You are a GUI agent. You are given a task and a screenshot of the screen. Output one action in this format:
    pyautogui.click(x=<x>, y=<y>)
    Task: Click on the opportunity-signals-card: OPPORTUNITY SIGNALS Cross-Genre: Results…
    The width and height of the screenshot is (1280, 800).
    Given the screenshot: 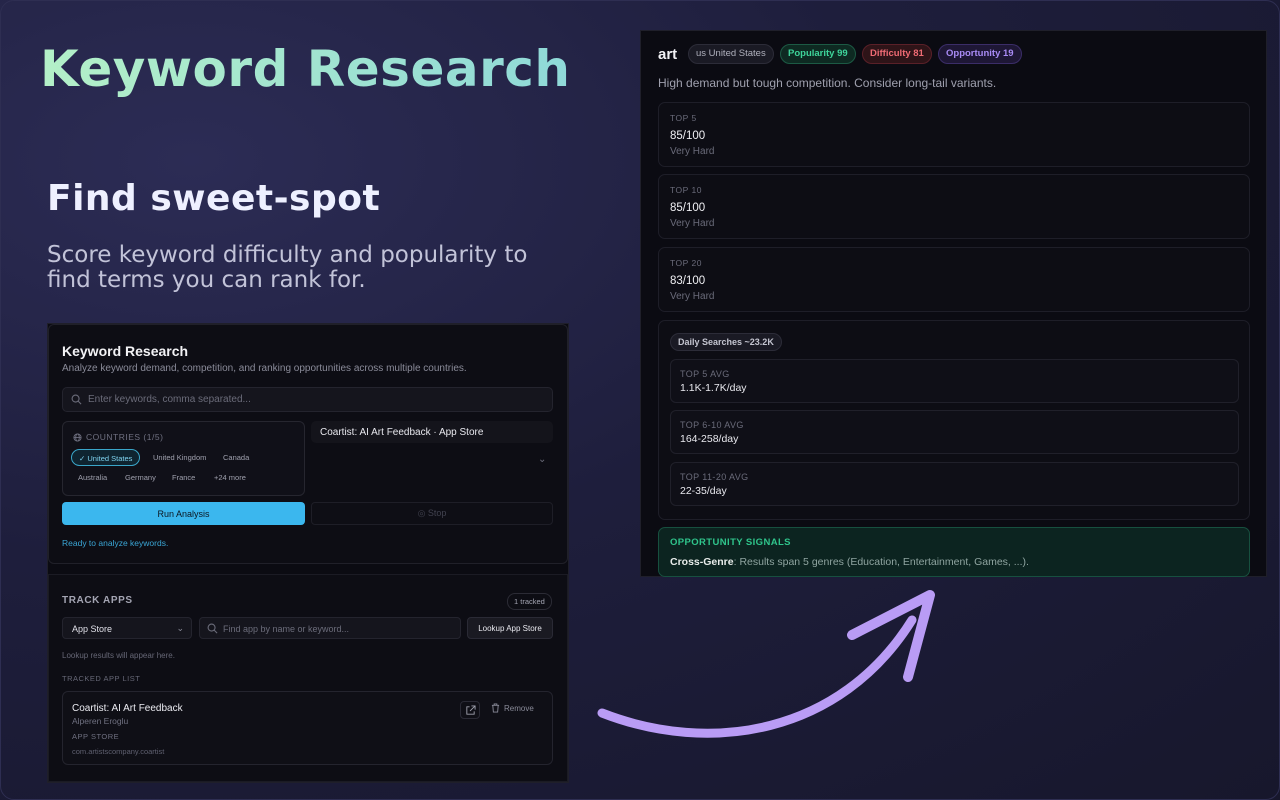 What is the action you would take?
    pyautogui.click(x=954, y=552)
    